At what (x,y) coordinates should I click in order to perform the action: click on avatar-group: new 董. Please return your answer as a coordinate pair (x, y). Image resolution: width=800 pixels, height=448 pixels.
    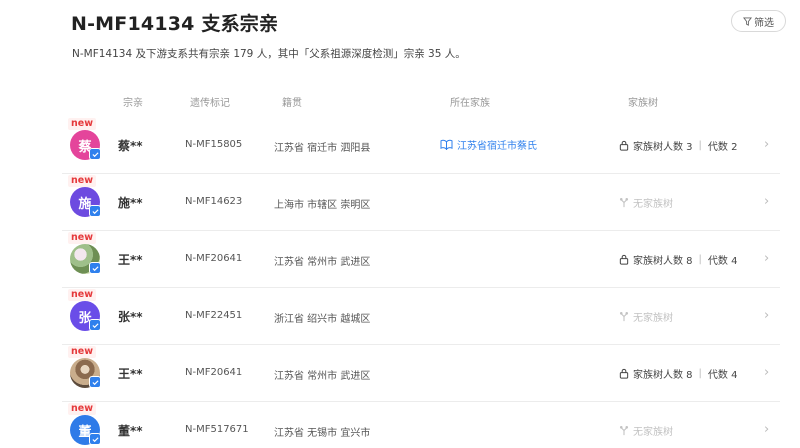
    Looking at the image, I should click on (86, 425).